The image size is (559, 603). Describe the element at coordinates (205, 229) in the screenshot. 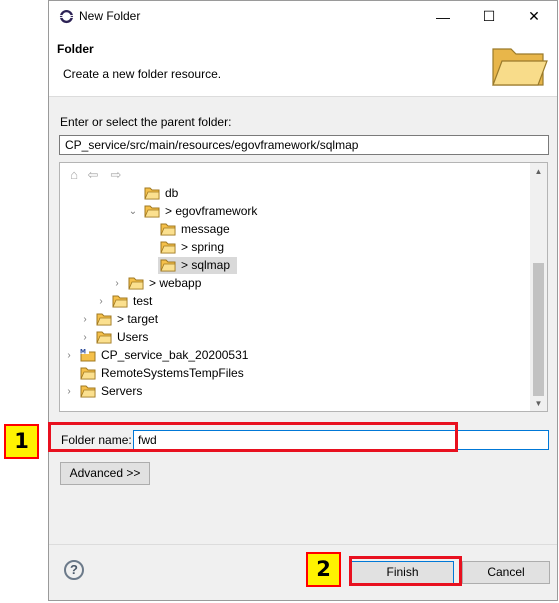

I see `tree-item-label: message` at that location.